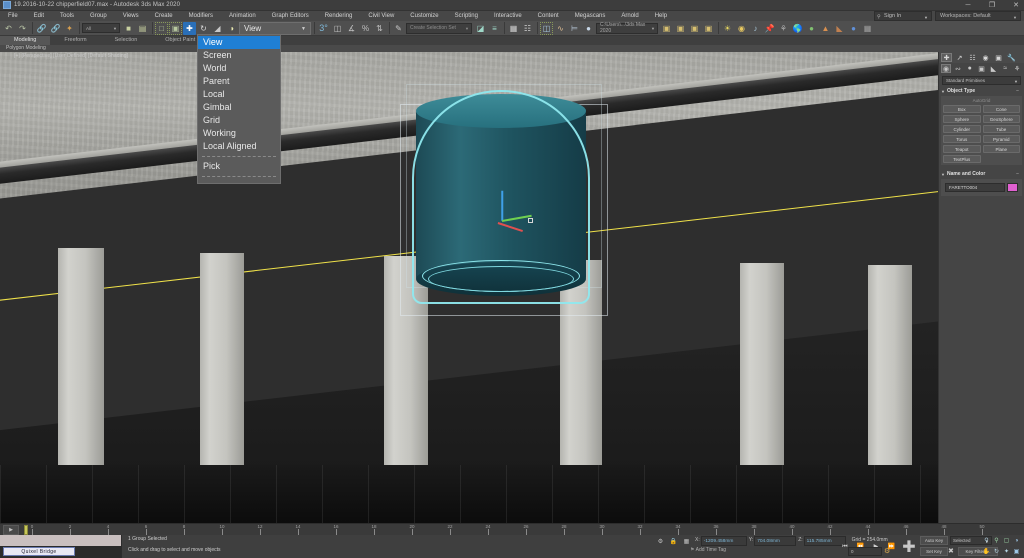  I want to click on renderer-field: C:\Users\...\3ds Max 2020 ▼, so click(627, 28).